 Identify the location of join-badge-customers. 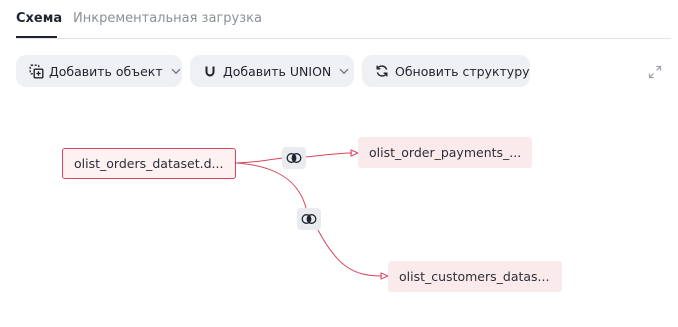
(309, 219).